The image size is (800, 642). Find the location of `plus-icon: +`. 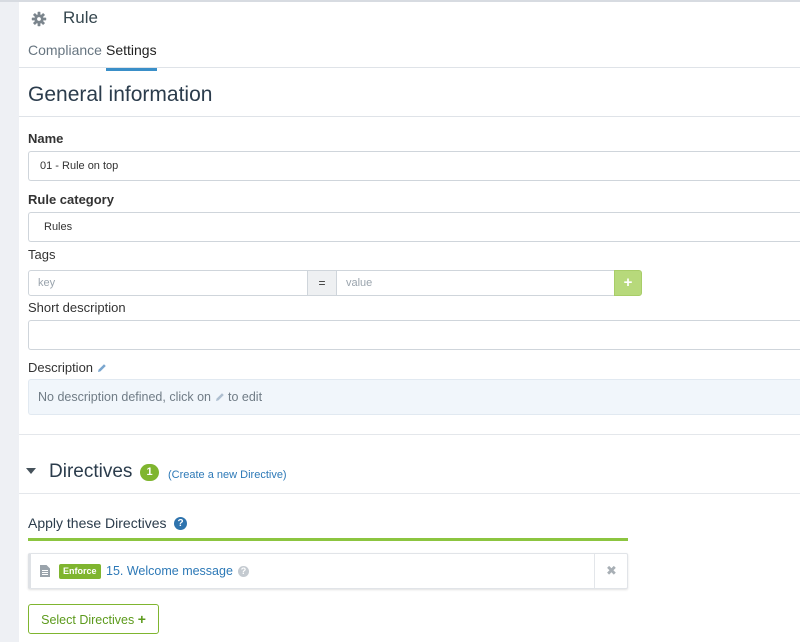

plus-icon: + is located at coordinates (141, 619).